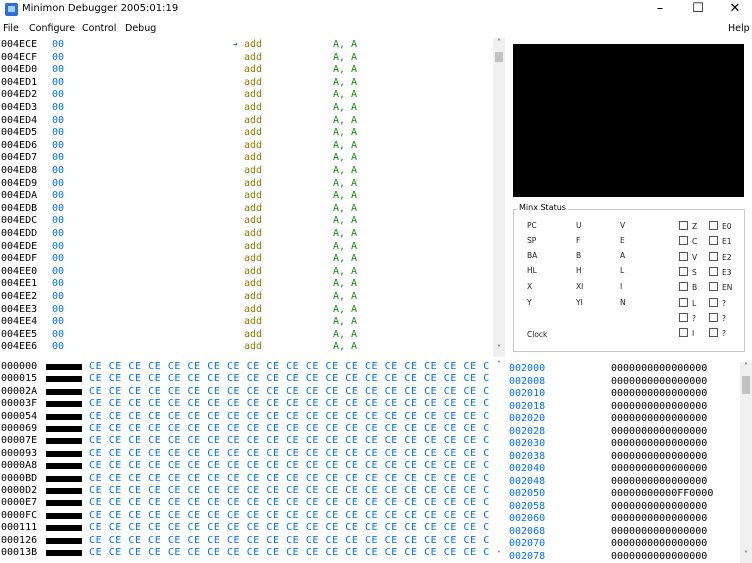 The image size is (752, 563). What do you see at coordinates (245, 258) in the screenshot?
I see `disassembly-row: 004EDF 00 add A, A` at bounding box center [245, 258].